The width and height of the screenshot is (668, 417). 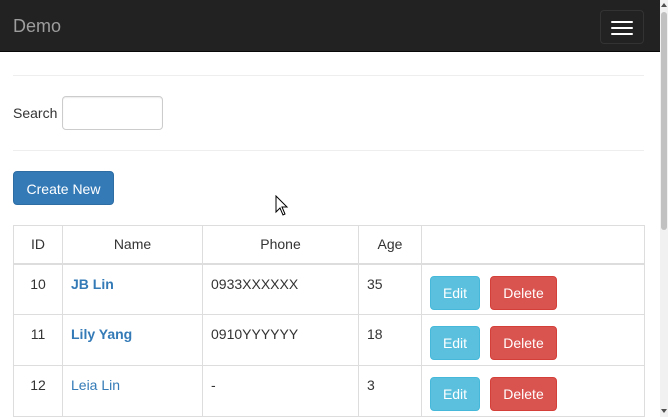 I want to click on scroll-down-arrow-icon, so click(x=664, y=411).